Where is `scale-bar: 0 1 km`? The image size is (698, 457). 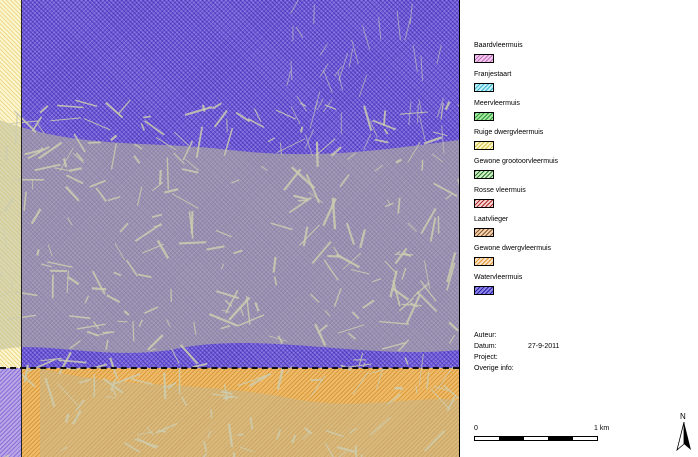
scale-bar: 0 1 km is located at coordinates (541, 435).